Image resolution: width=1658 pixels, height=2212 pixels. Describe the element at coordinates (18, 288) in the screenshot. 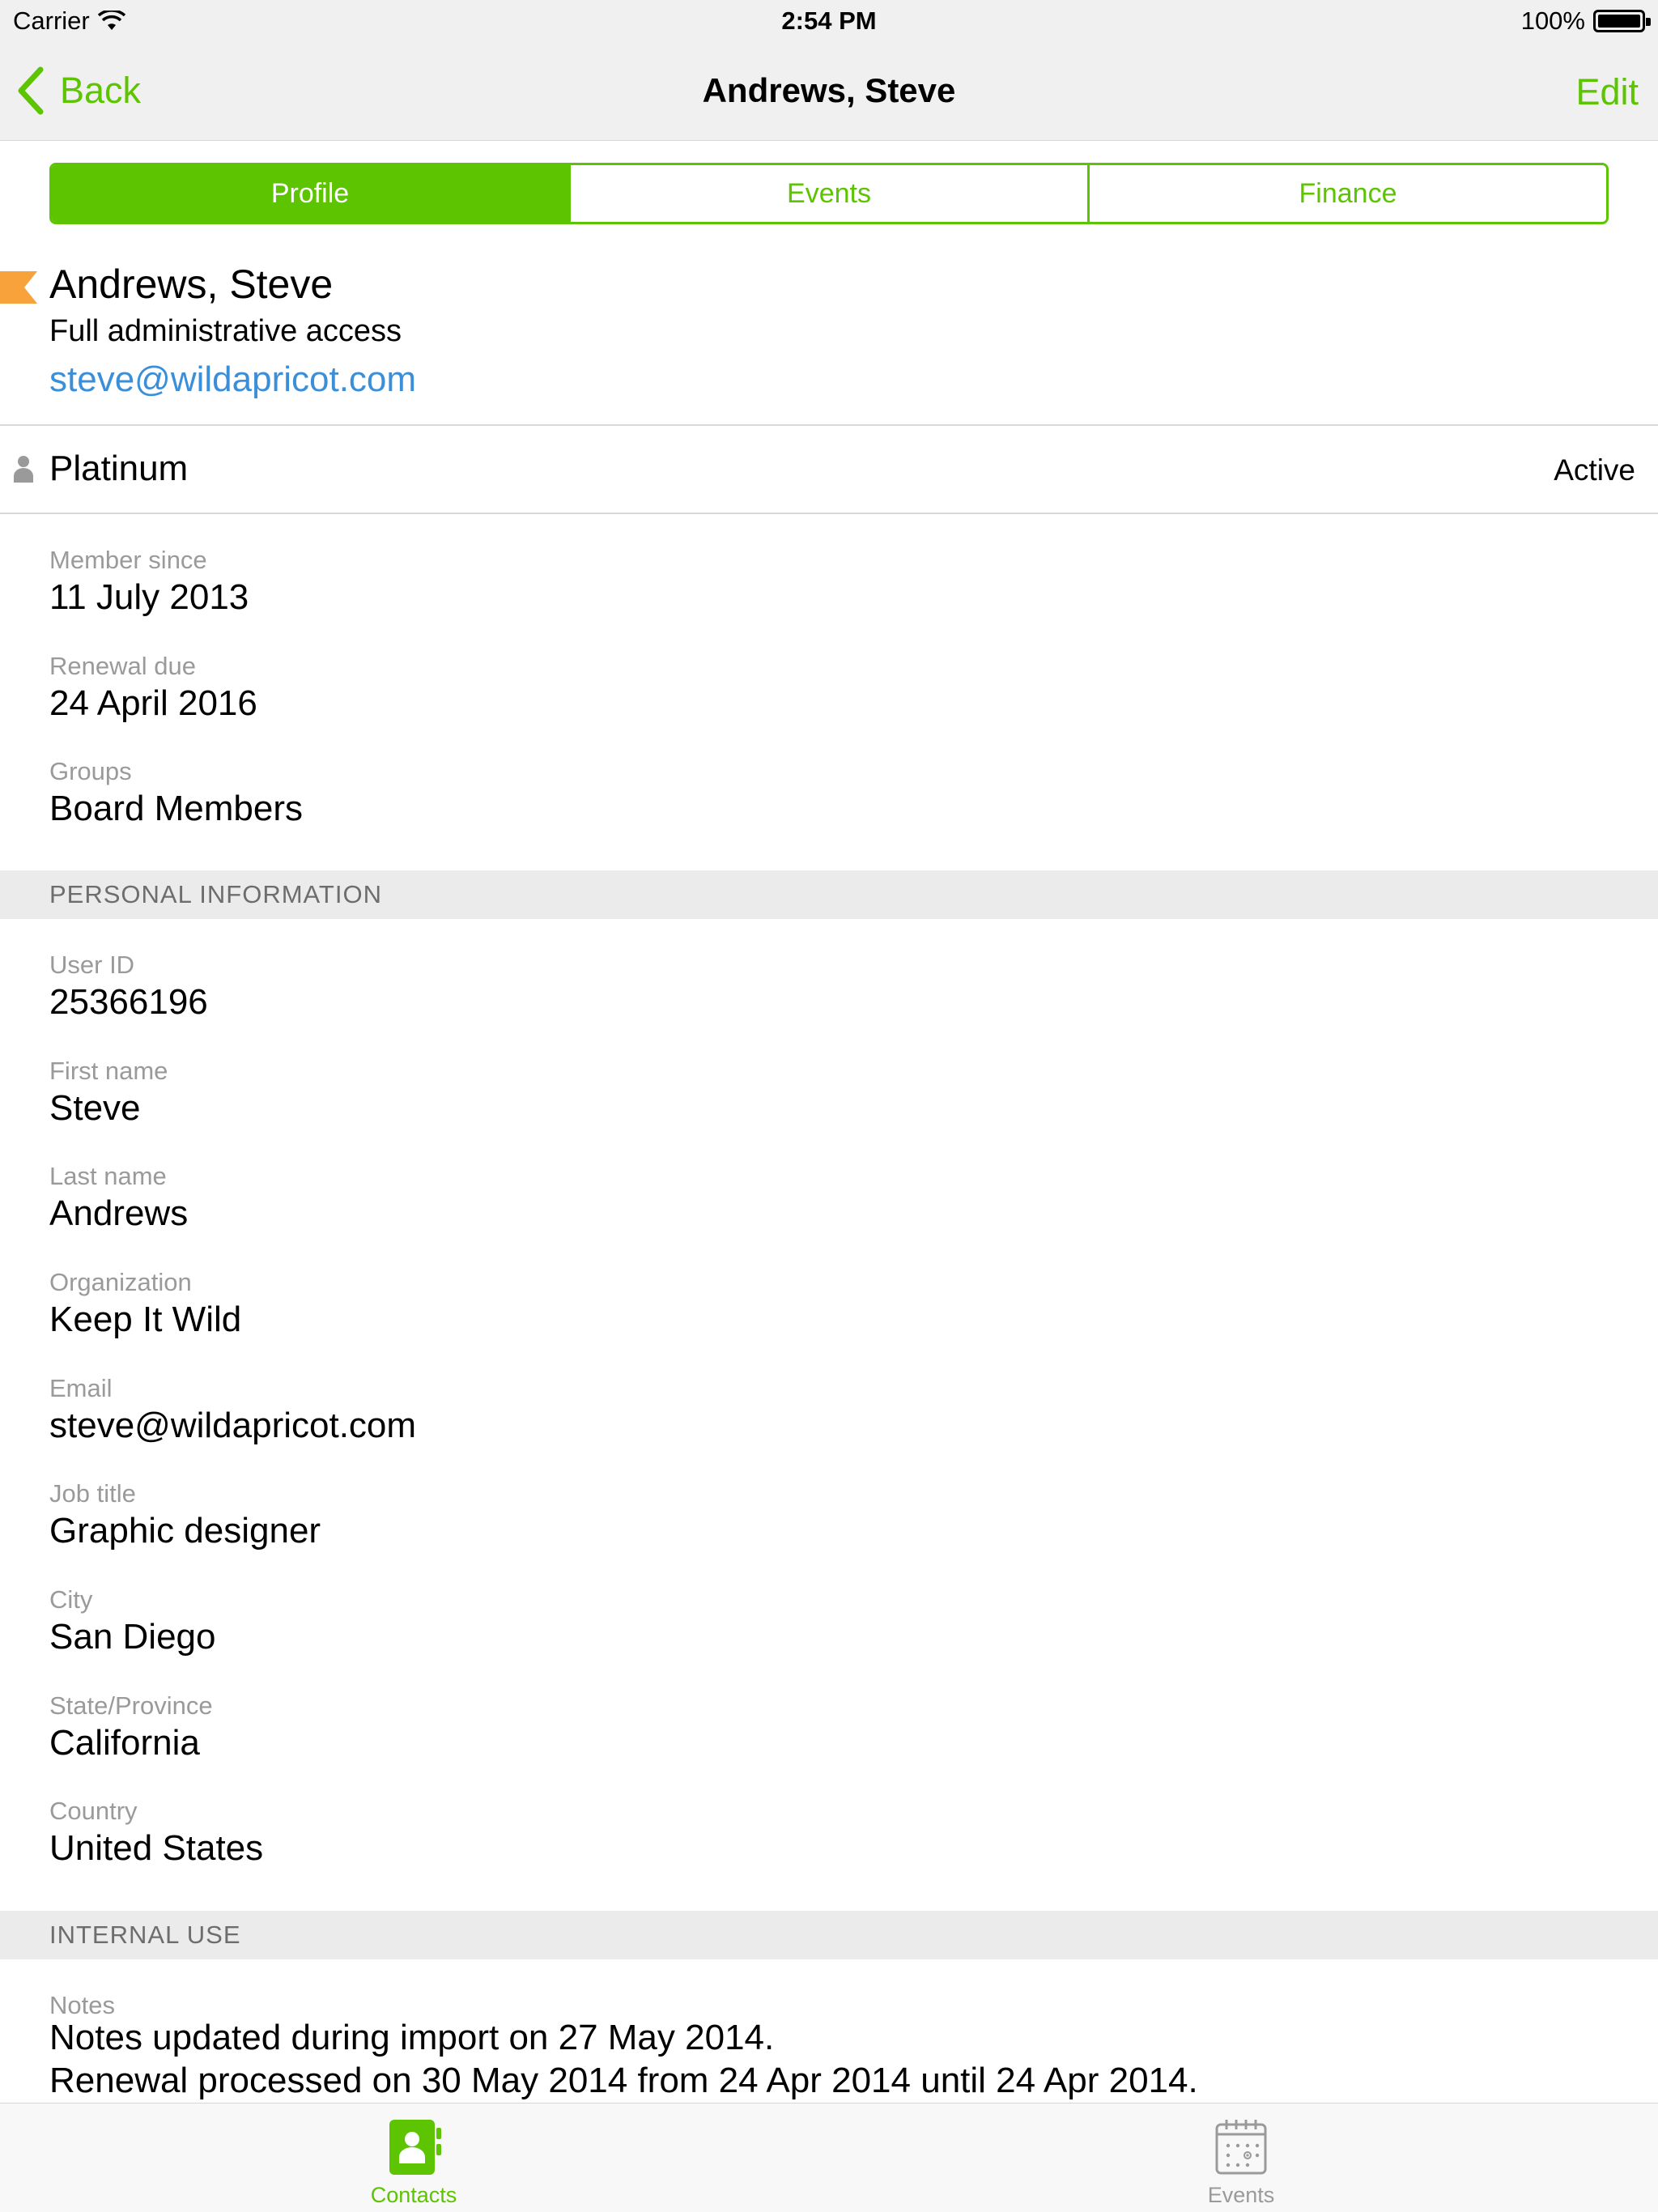

I see `flag-icon` at that location.